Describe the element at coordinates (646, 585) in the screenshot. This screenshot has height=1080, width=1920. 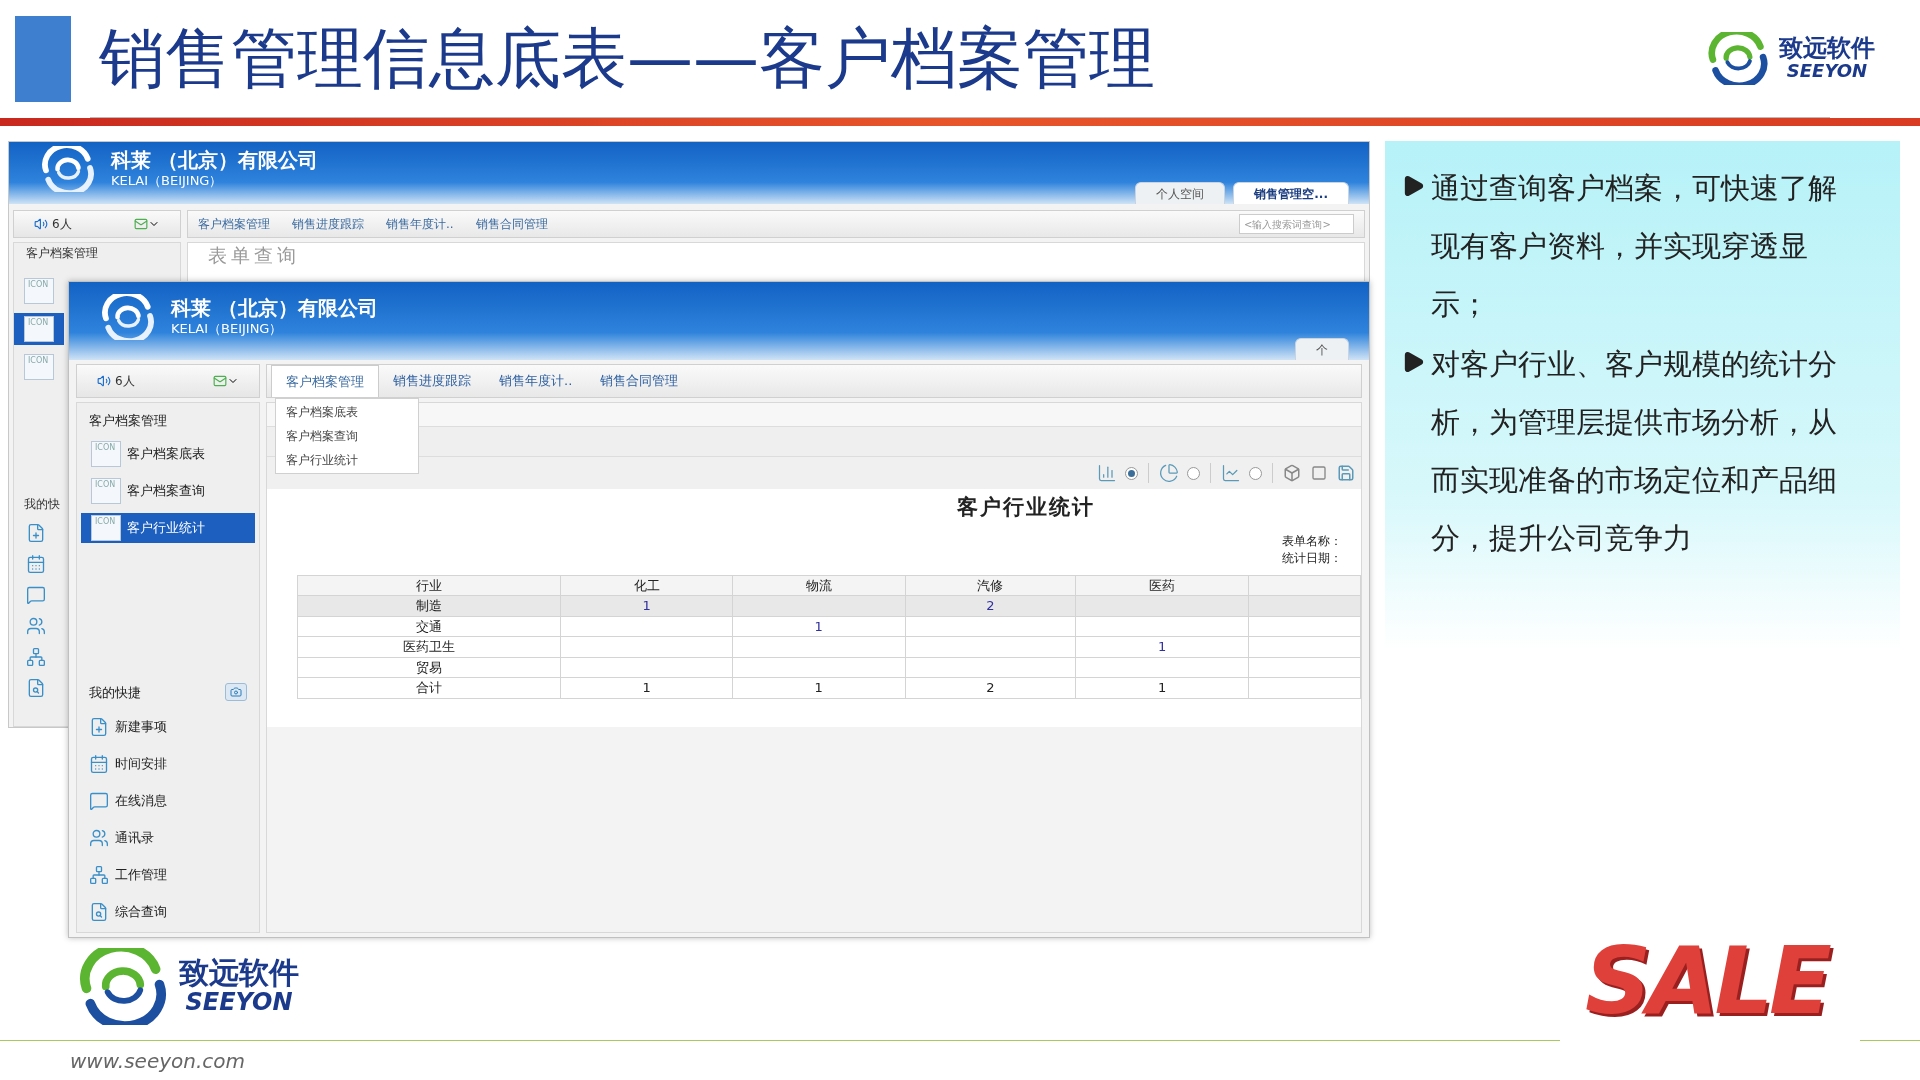
I see `column-header: 化工` at that location.